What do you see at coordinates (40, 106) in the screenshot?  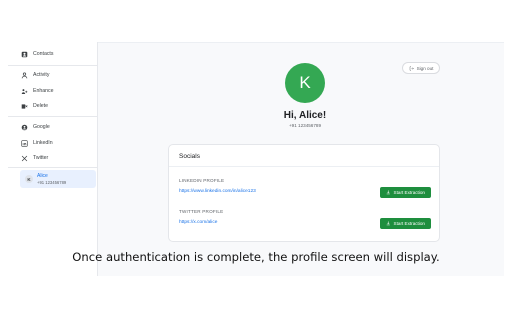 I see `sidebar-item-label: Delete` at bounding box center [40, 106].